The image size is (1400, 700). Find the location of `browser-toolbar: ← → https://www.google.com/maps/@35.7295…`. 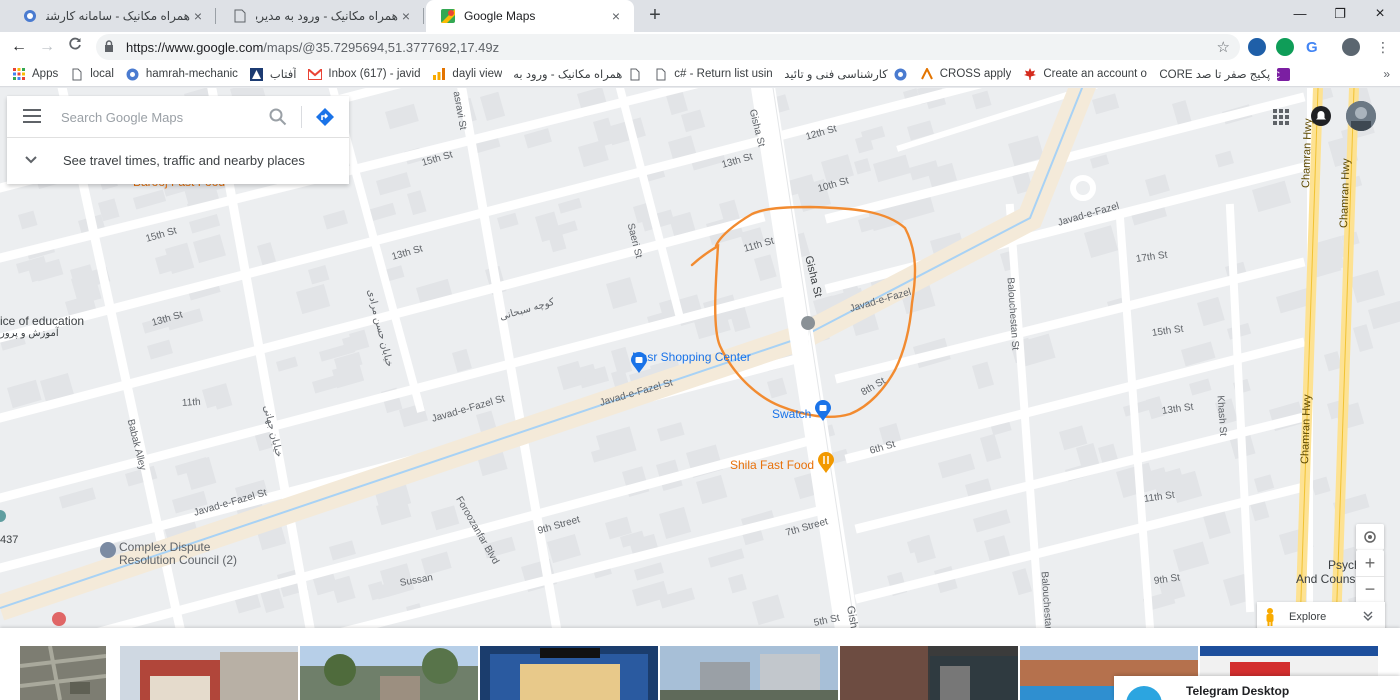

browser-toolbar: ← → https://www.google.com/maps/@35.7295… is located at coordinates (700, 47).